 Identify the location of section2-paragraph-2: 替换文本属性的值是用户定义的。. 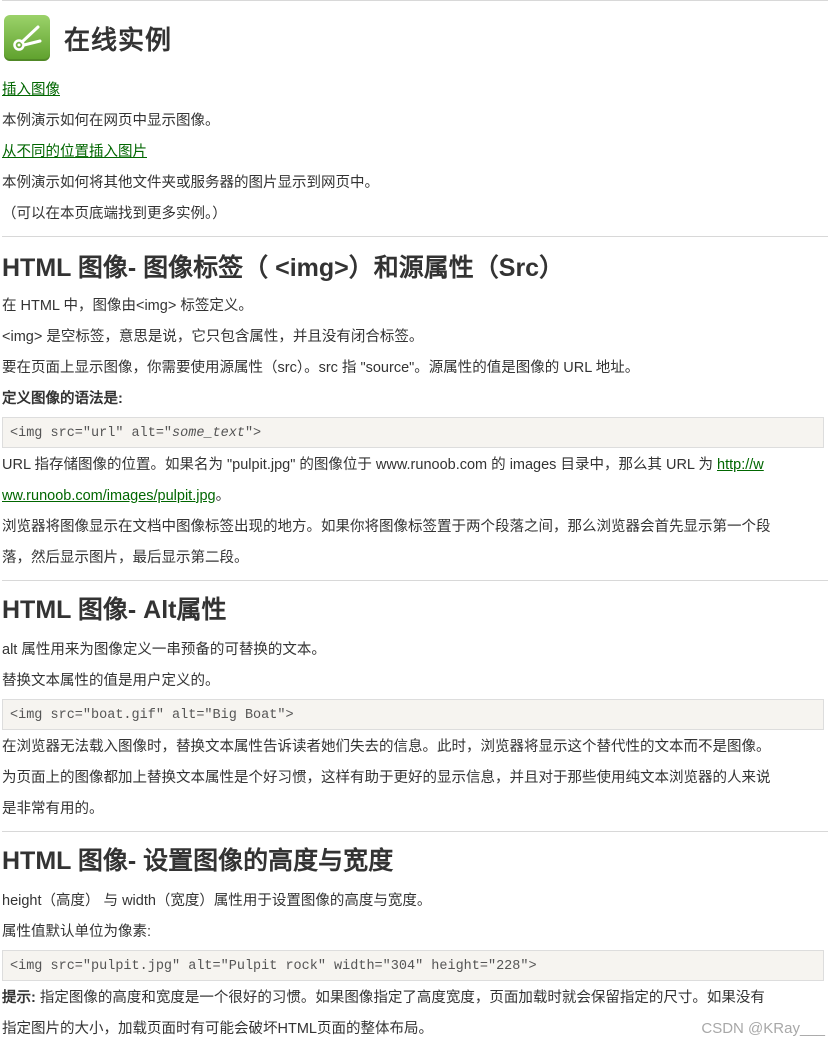
(111, 681).